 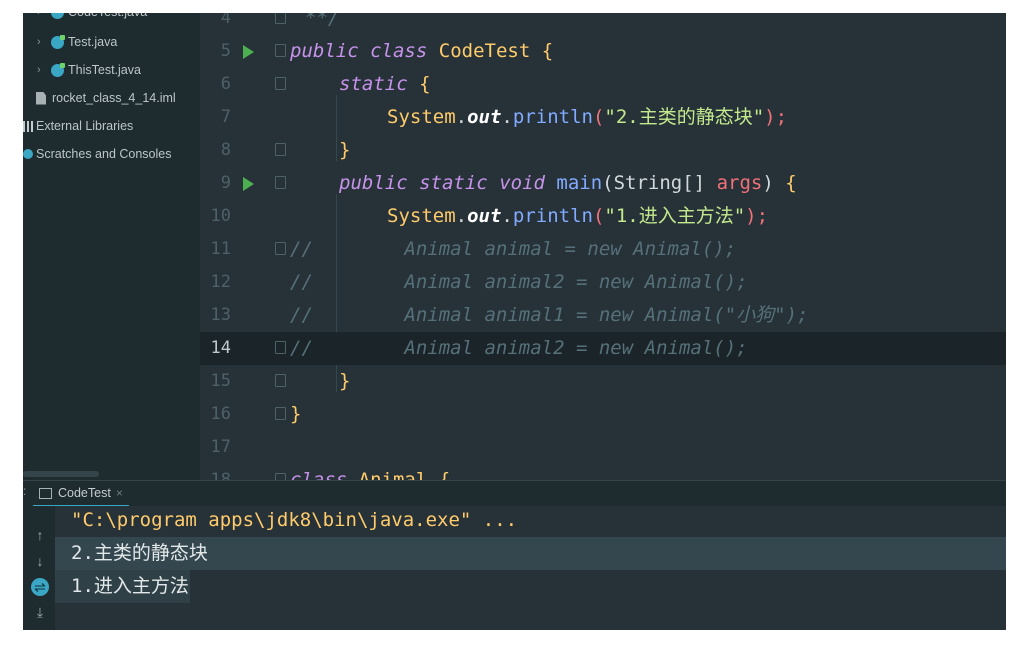 I want to click on tree-item-scratches: Scratches and Consoles, so click(x=97, y=154).